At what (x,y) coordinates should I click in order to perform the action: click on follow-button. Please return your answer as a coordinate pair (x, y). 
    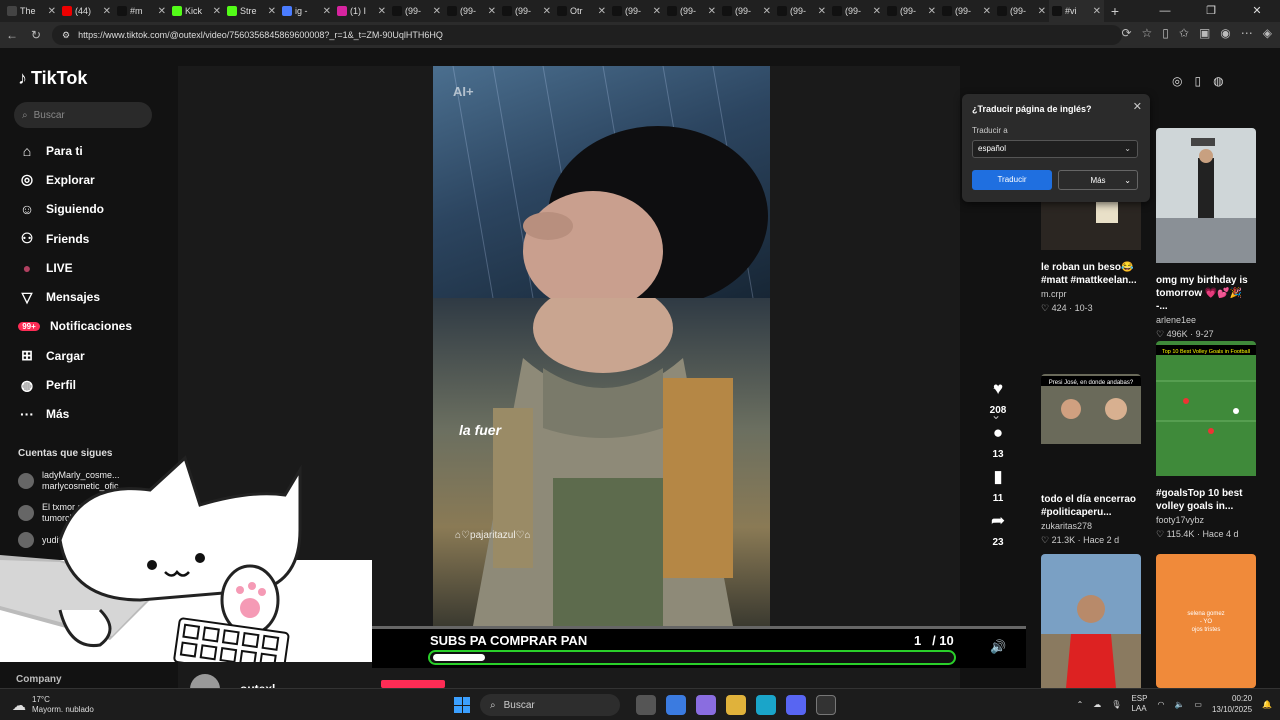
    Looking at the image, I should click on (413, 684).